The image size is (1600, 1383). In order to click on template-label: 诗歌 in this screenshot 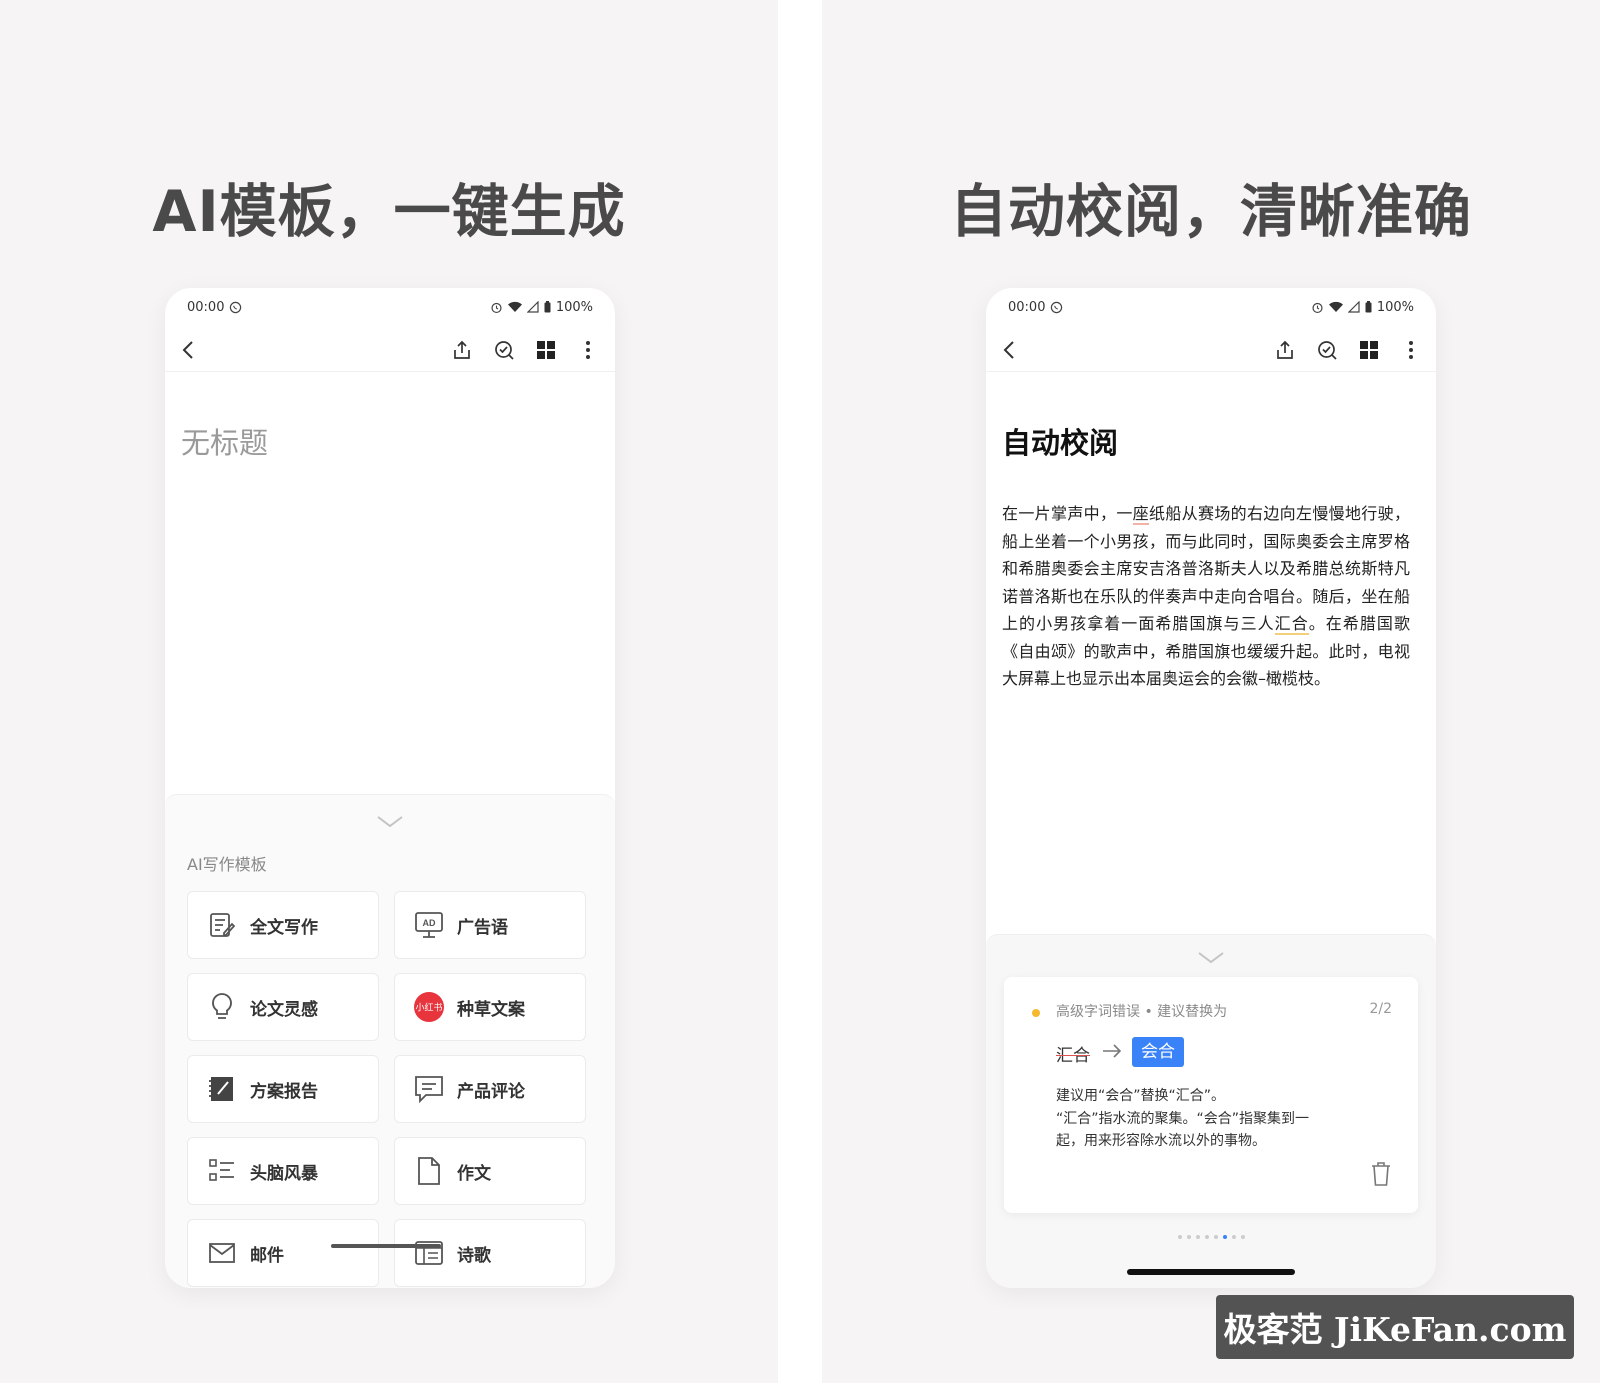, I will do `click(474, 1255)`.